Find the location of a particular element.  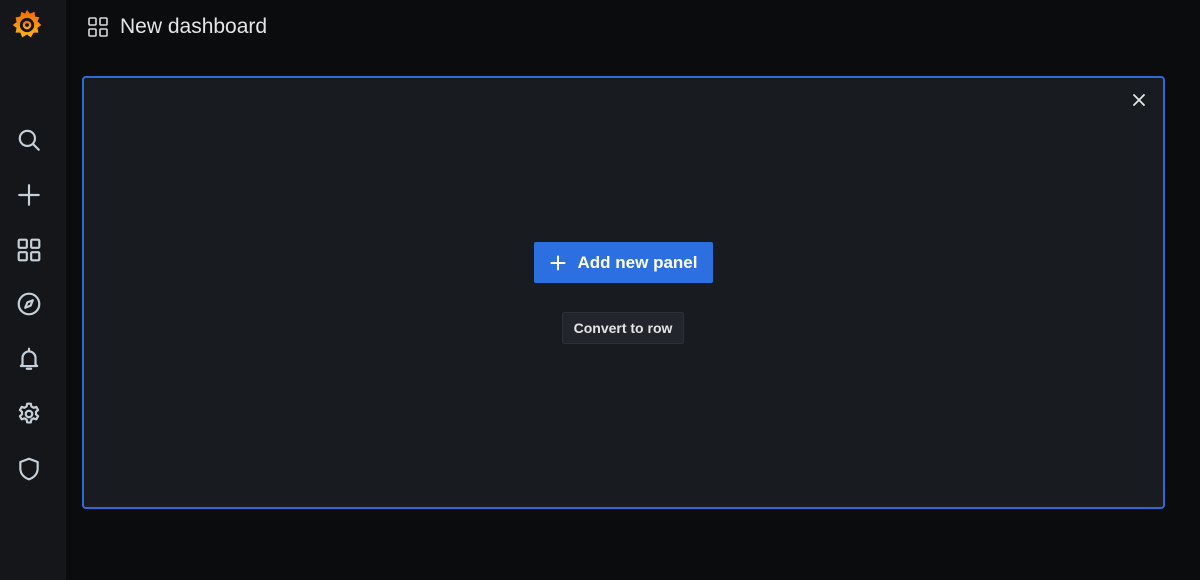

gear-icon is located at coordinates (29, 413).